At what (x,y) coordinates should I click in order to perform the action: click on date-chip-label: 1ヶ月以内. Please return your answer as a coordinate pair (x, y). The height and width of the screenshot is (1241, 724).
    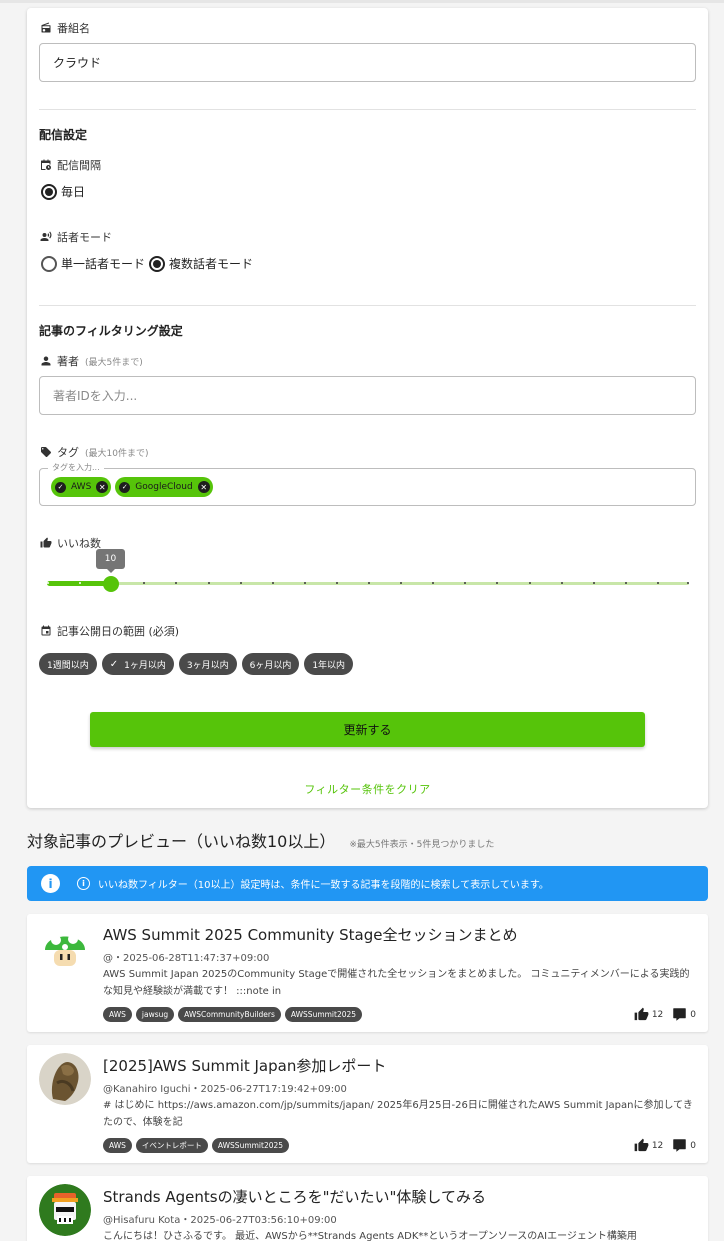
    Looking at the image, I should click on (145, 665).